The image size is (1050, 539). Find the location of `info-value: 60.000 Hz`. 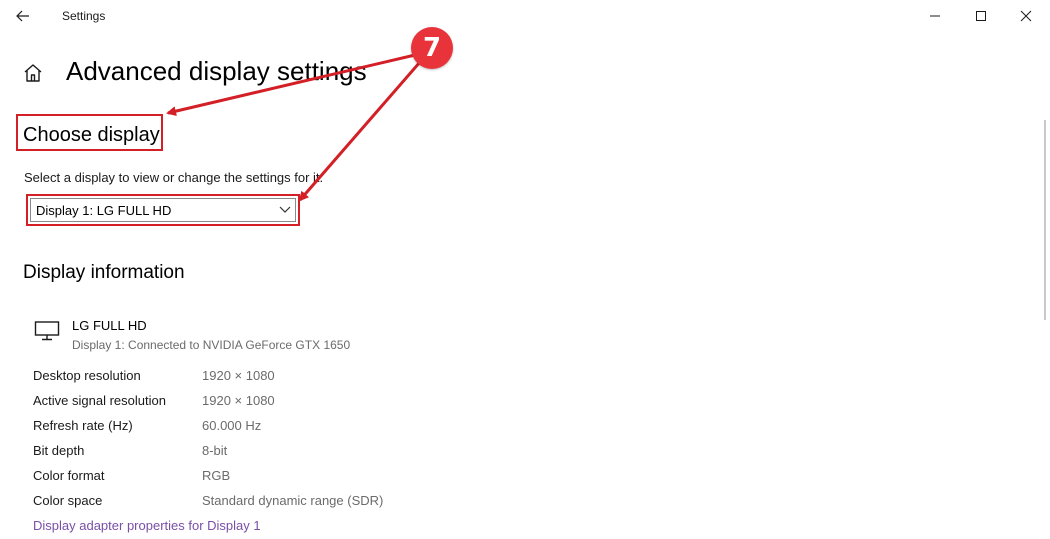

info-value: 60.000 Hz is located at coordinates (232, 425).